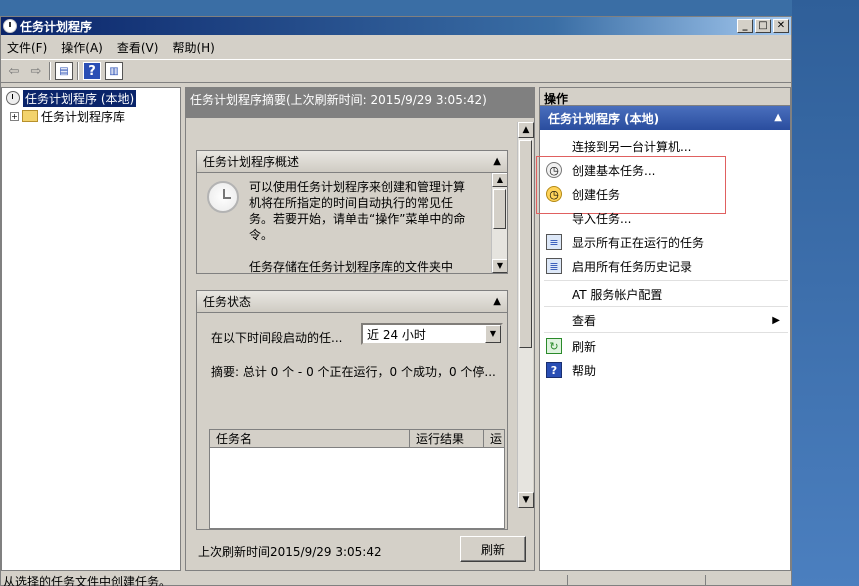 The image size is (859, 586). I want to click on actions-group-title: 任务计划程序 (本地), so click(604, 118).